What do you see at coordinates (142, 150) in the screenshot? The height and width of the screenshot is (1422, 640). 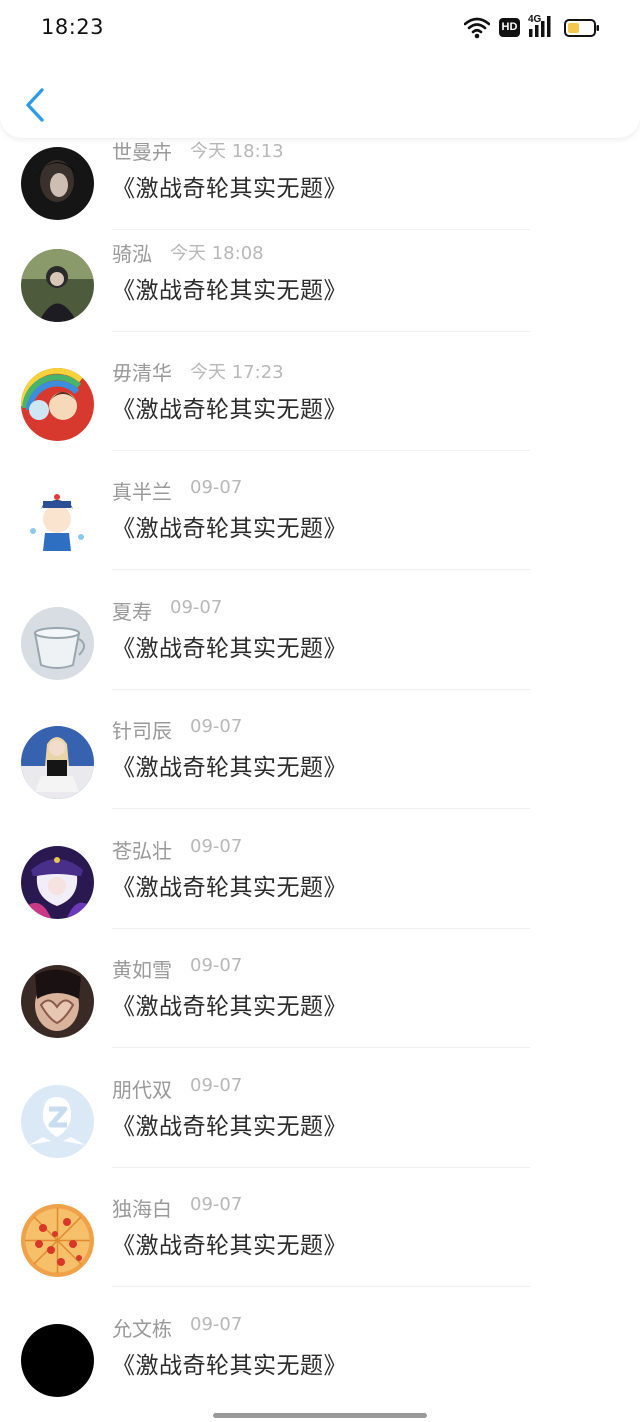 I see `commenter-name: 世曼卉` at bounding box center [142, 150].